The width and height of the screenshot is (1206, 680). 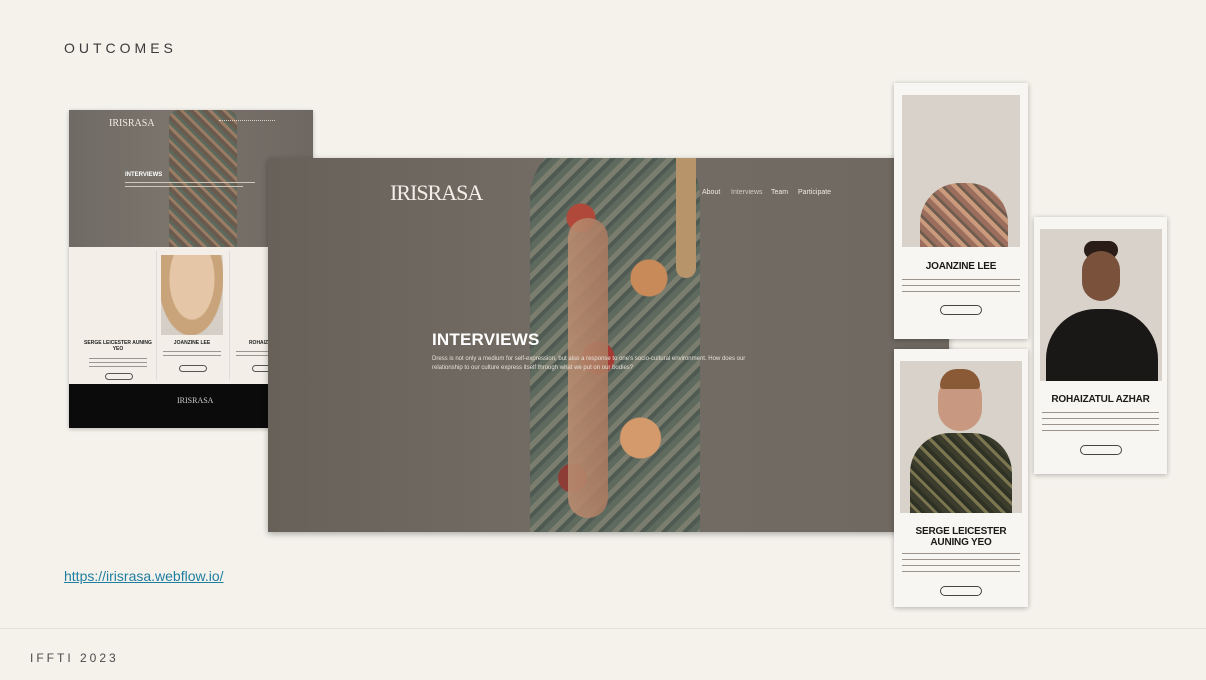 I want to click on footer-text: IFFTI 2023, so click(x=74, y=658).